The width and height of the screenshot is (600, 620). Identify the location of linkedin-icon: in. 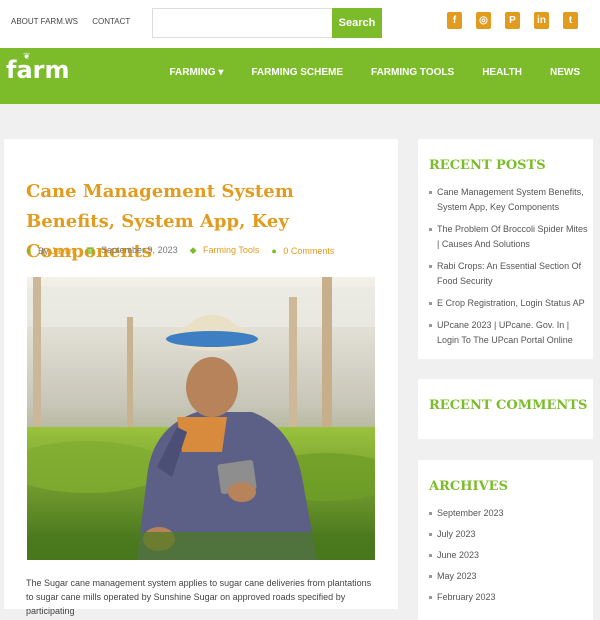
(541, 20).